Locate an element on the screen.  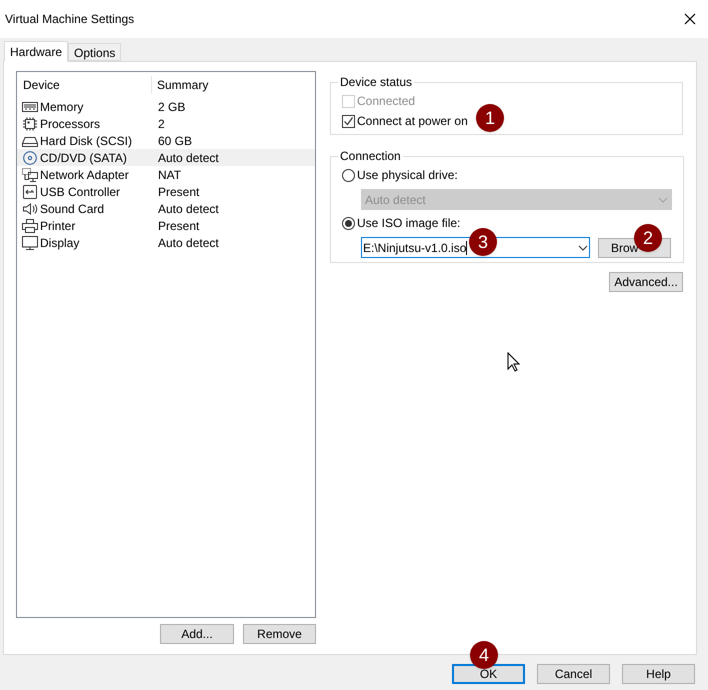
device-name: Printer is located at coordinates (58, 226).